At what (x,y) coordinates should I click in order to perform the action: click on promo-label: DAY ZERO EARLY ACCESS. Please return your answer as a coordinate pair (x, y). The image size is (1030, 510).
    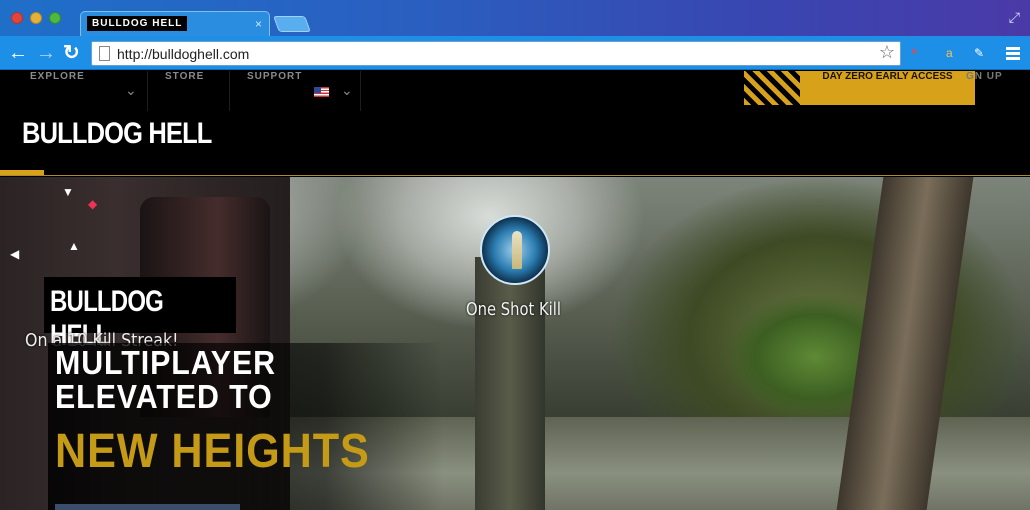
    Looking at the image, I should click on (887, 76).